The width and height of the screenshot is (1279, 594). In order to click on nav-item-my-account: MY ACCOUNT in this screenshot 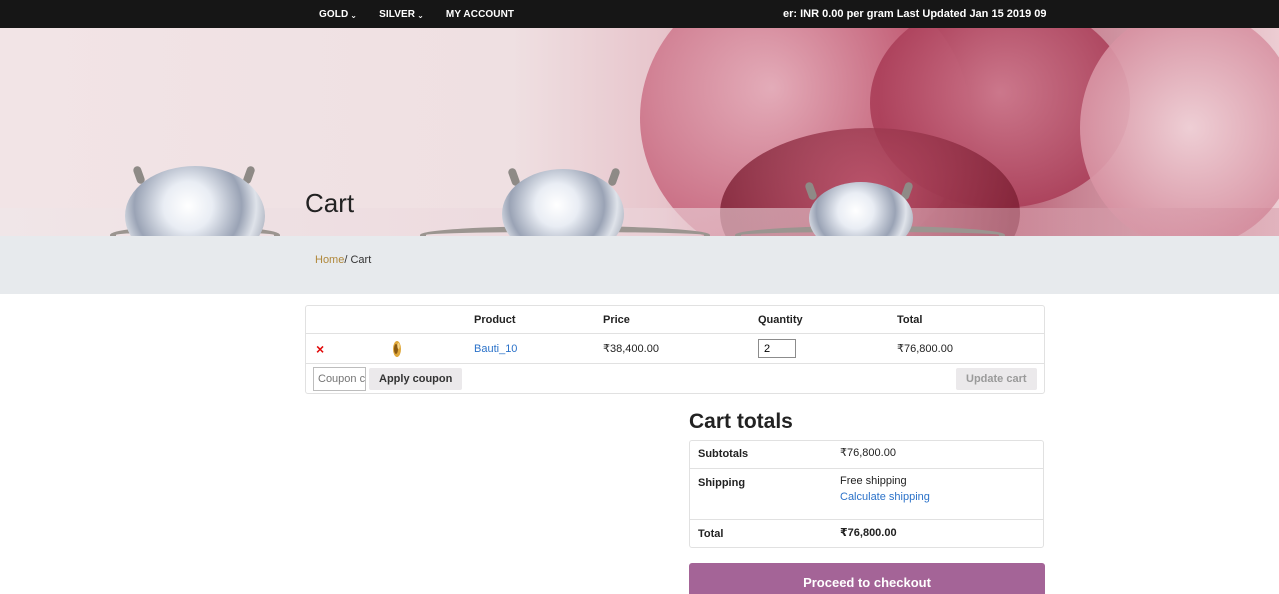, I will do `click(480, 14)`.